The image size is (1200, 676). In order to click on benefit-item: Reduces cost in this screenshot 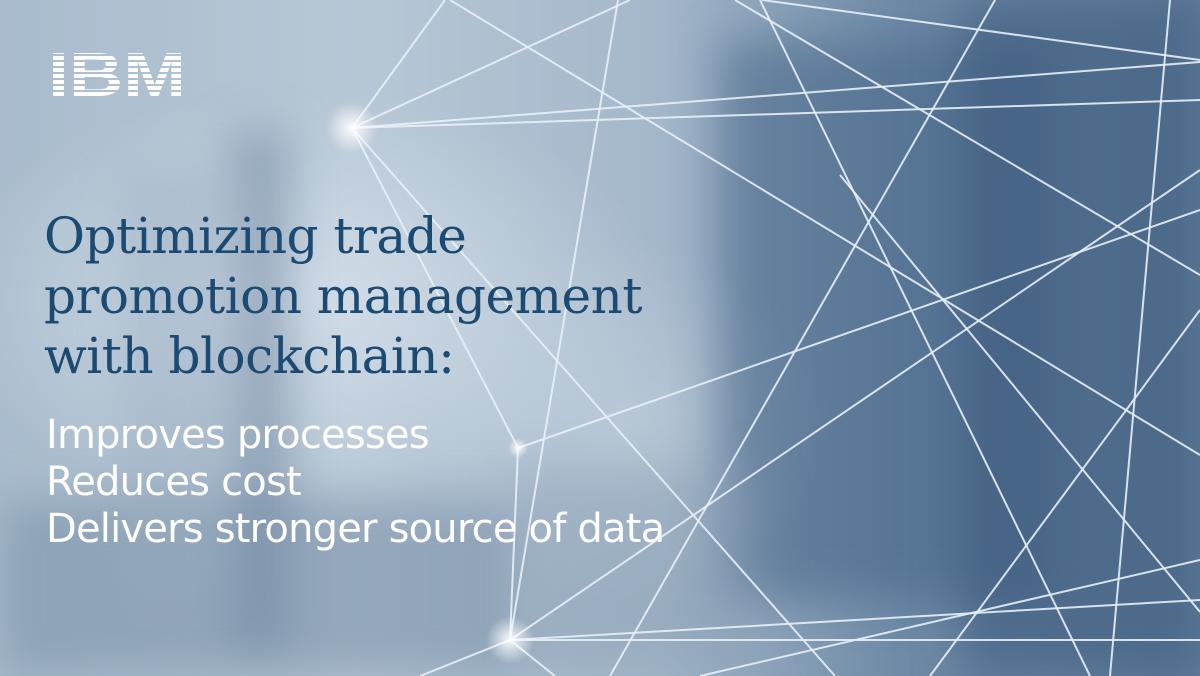, I will do `click(174, 482)`.